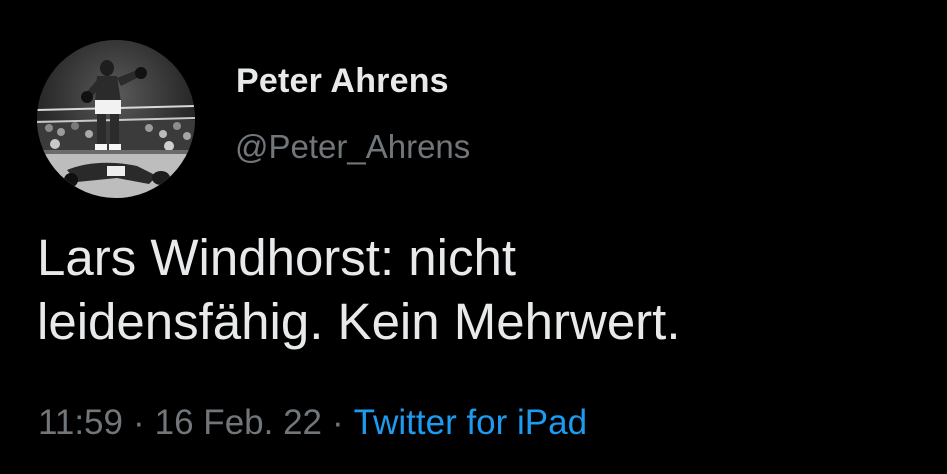  Describe the element at coordinates (80, 422) in the screenshot. I see `tweet-time: 11:59` at that location.